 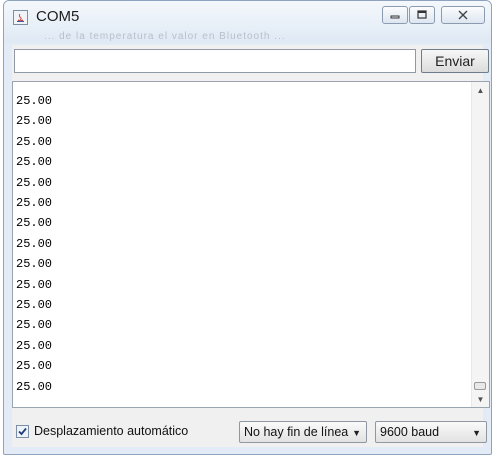 What do you see at coordinates (296, 432) in the screenshot?
I see `line-ending-value: No hay fin de línea` at bounding box center [296, 432].